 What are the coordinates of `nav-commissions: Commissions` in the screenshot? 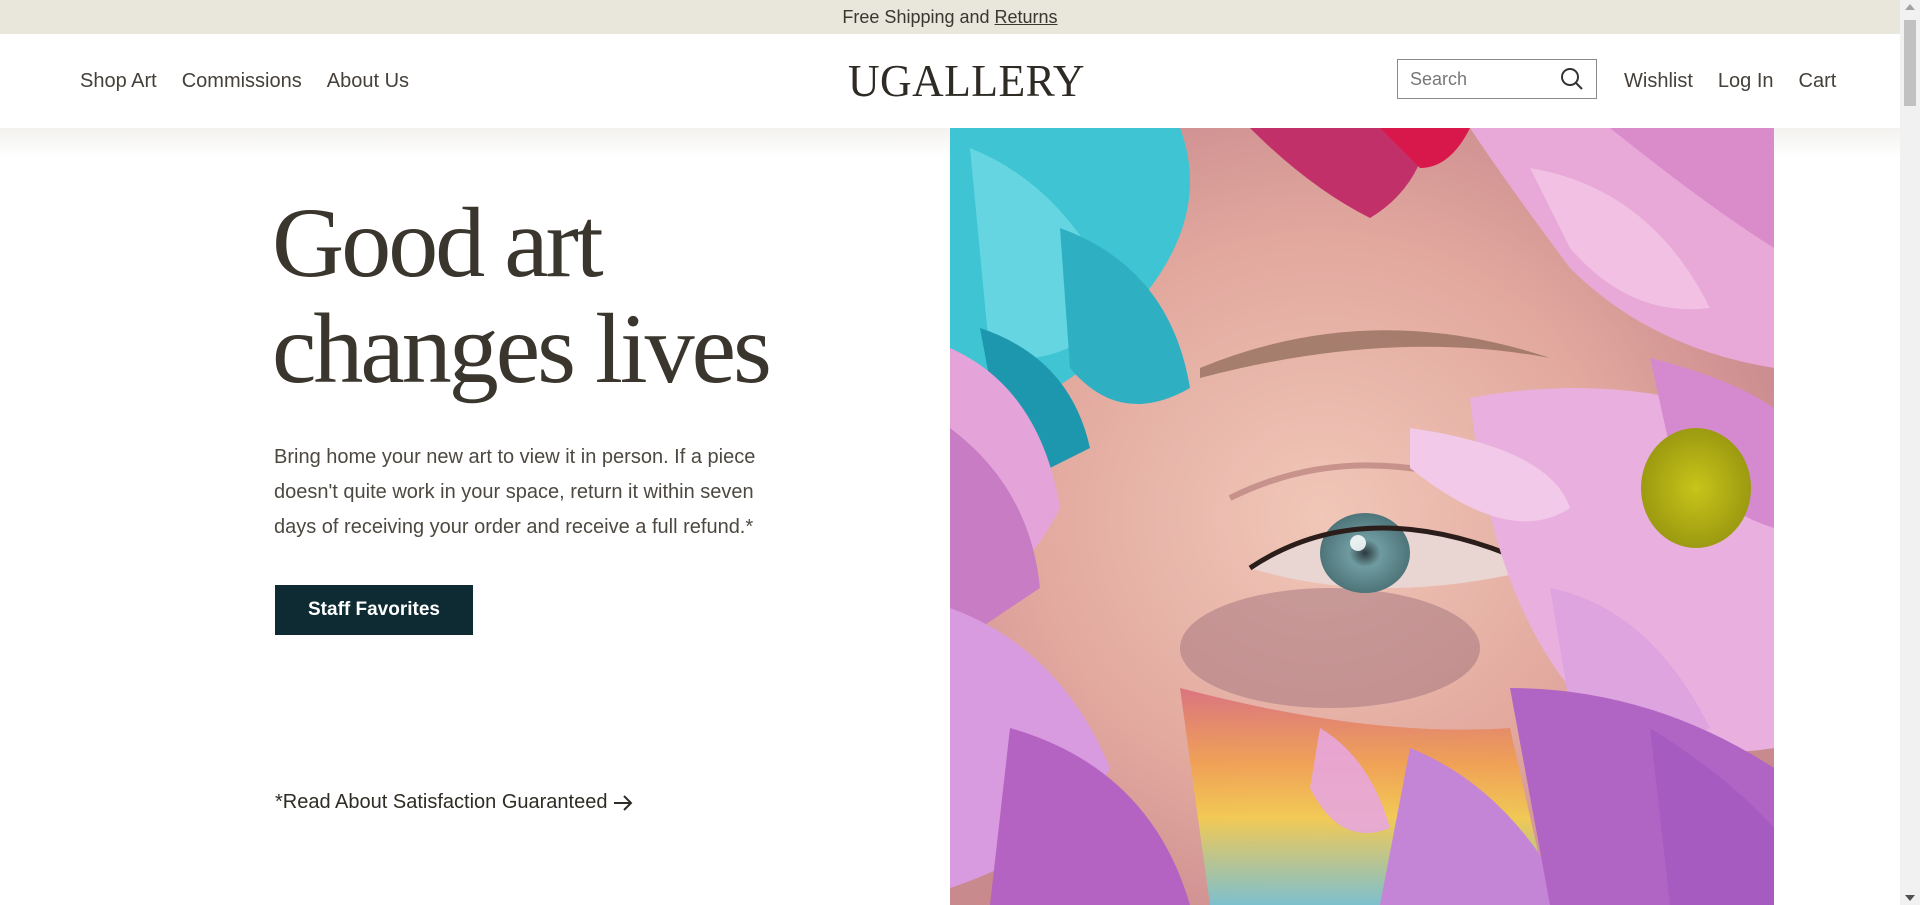 It's located at (242, 81).